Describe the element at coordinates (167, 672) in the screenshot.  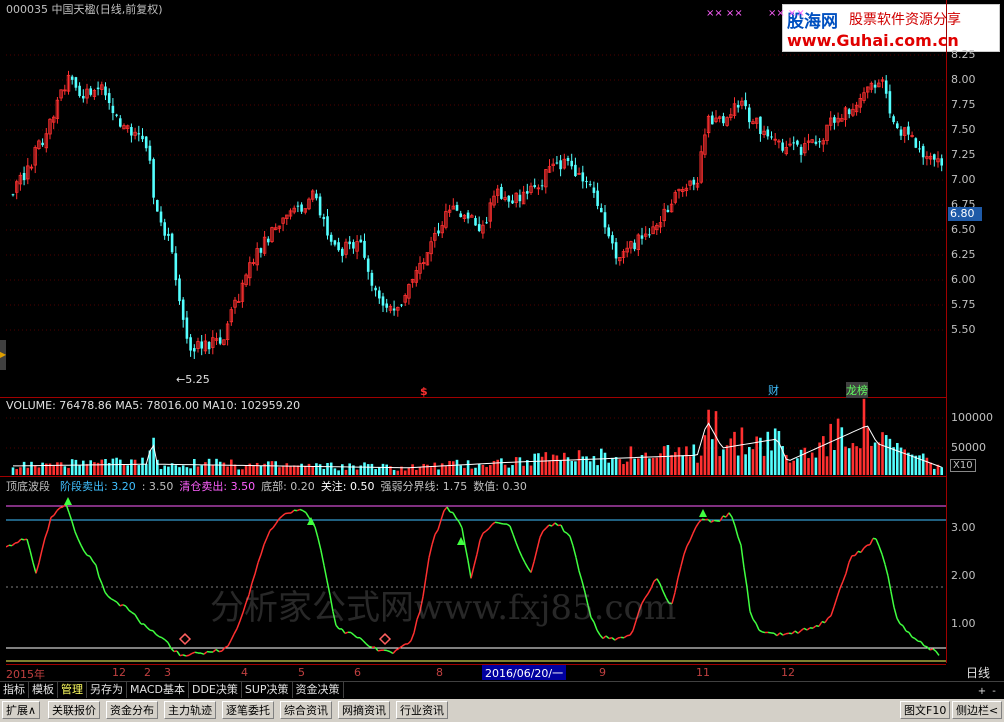
I see `date-axis-label: 3` at that location.